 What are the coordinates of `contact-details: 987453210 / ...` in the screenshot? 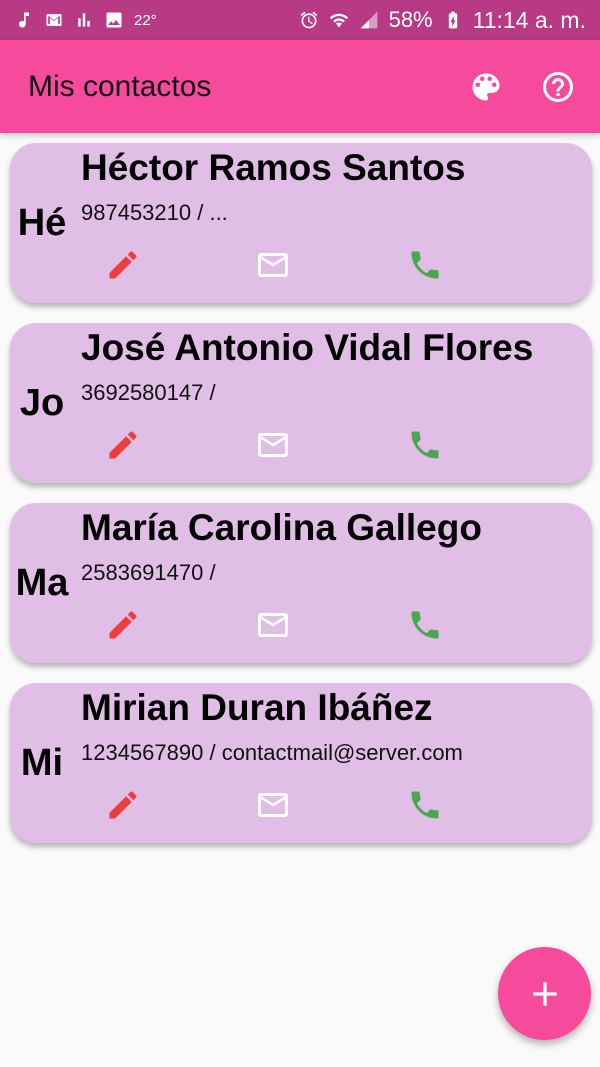 It's located at (154, 212).